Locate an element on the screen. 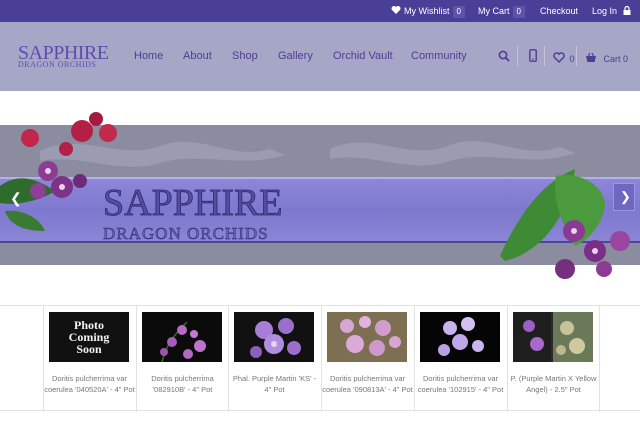 This screenshot has height=425, width=640. wishlist-label: My Wishlist is located at coordinates (427, 11).